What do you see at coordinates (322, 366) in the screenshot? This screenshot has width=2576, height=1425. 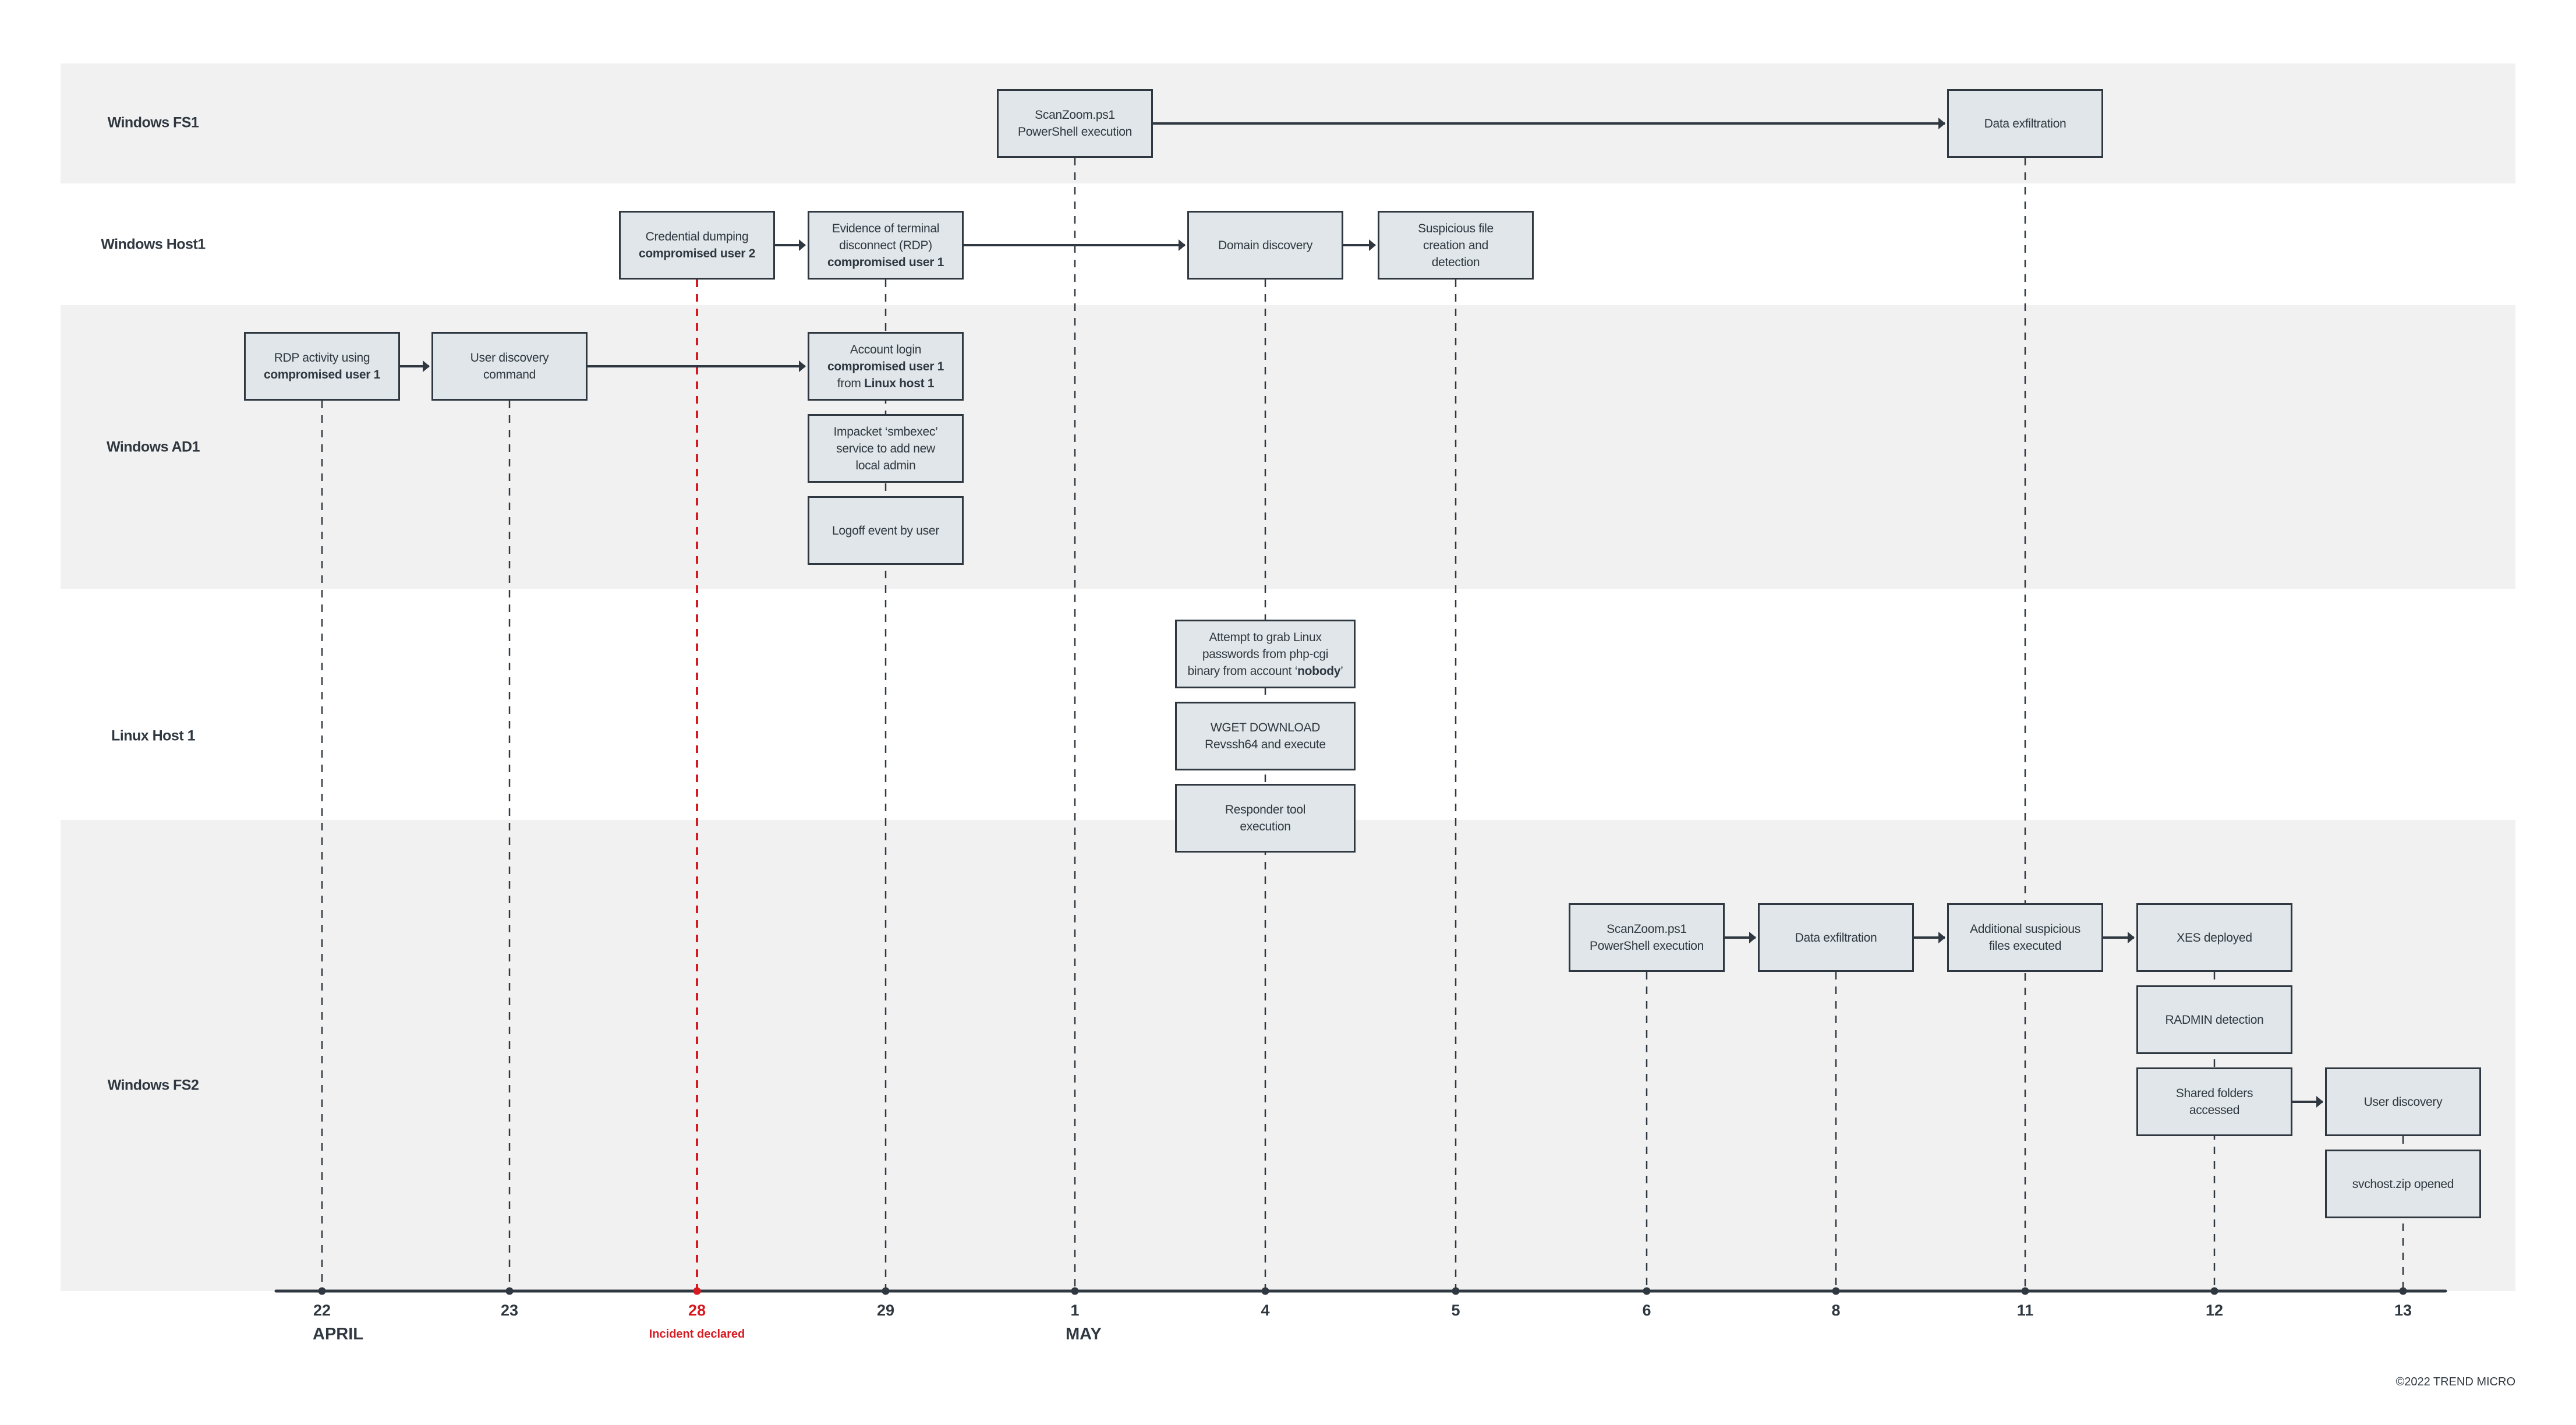 I see `event-box: RDP activity using compromised user 1` at bounding box center [322, 366].